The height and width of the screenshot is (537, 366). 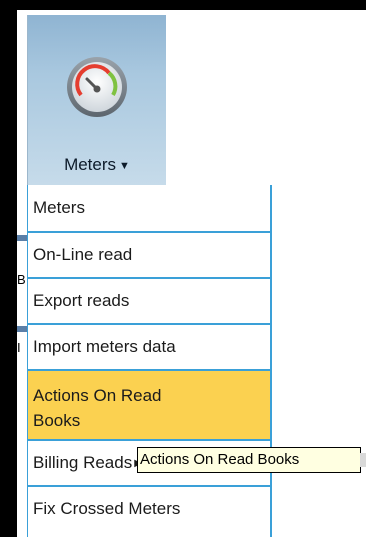 What do you see at coordinates (149, 254) in the screenshot?
I see `menu-item-on-line-read: On-Line read` at bounding box center [149, 254].